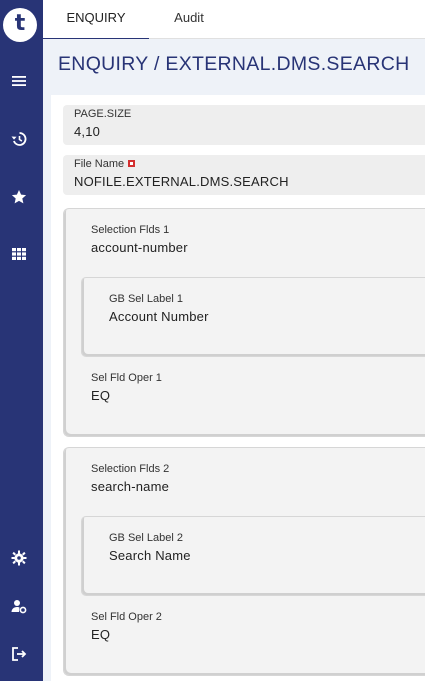 The width and height of the screenshot is (425, 681). I want to click on gb-sel-label-group-2: GB Sel Label 2 Search Name, so click(253, 556).